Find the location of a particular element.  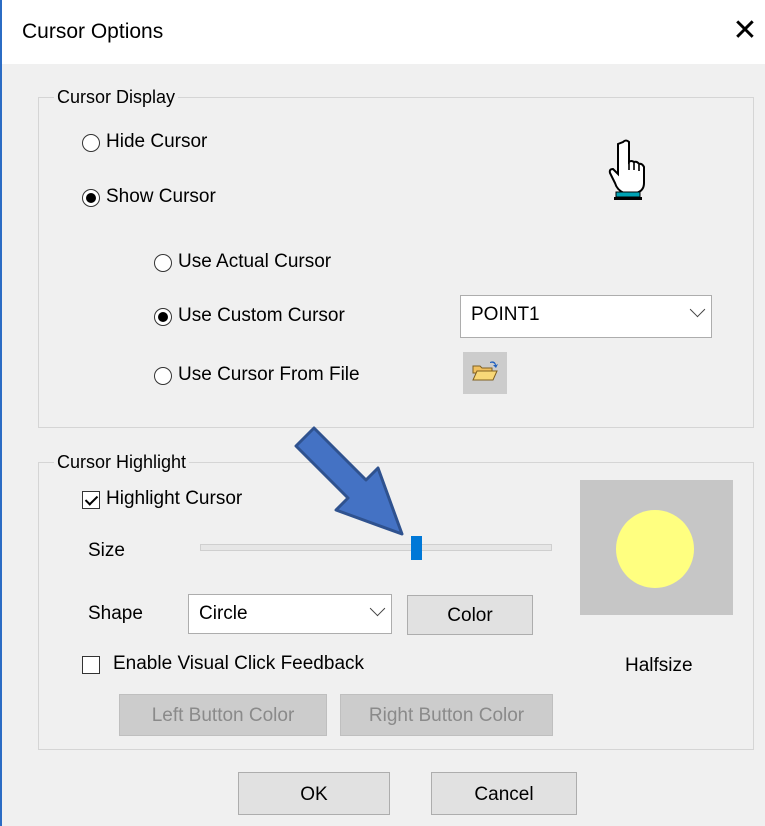

color-button-label: Color is located at coordinates (470, 615).